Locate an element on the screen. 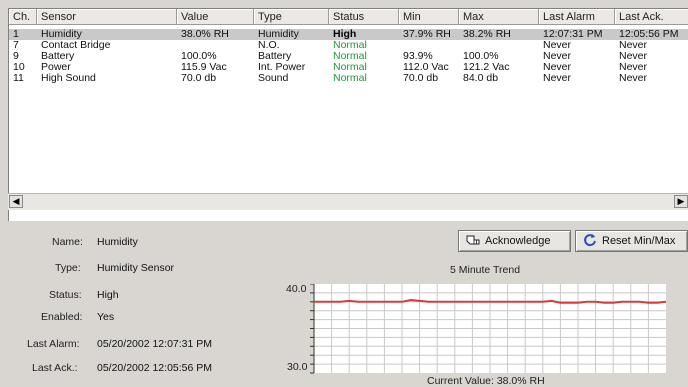 Image resolution: width=688 pixels, height=387 pixels. cell-value: 70.0 db is located at coordinates (199, 78).